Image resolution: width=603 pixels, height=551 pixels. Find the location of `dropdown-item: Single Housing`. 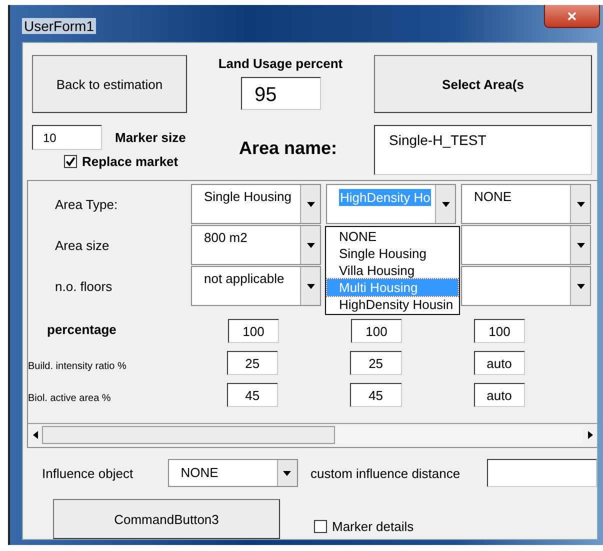

dropdown-item: Single Housing is located at coordinates (392, 253).